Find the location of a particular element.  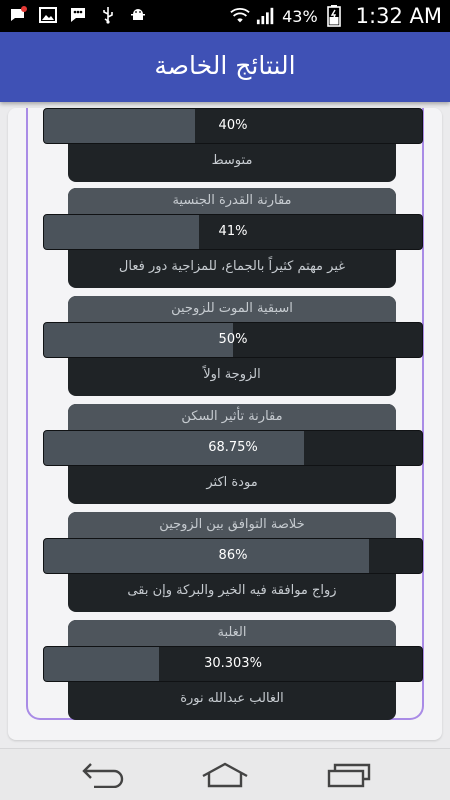

chat-notification-icon is located at coordinates (18, 15).